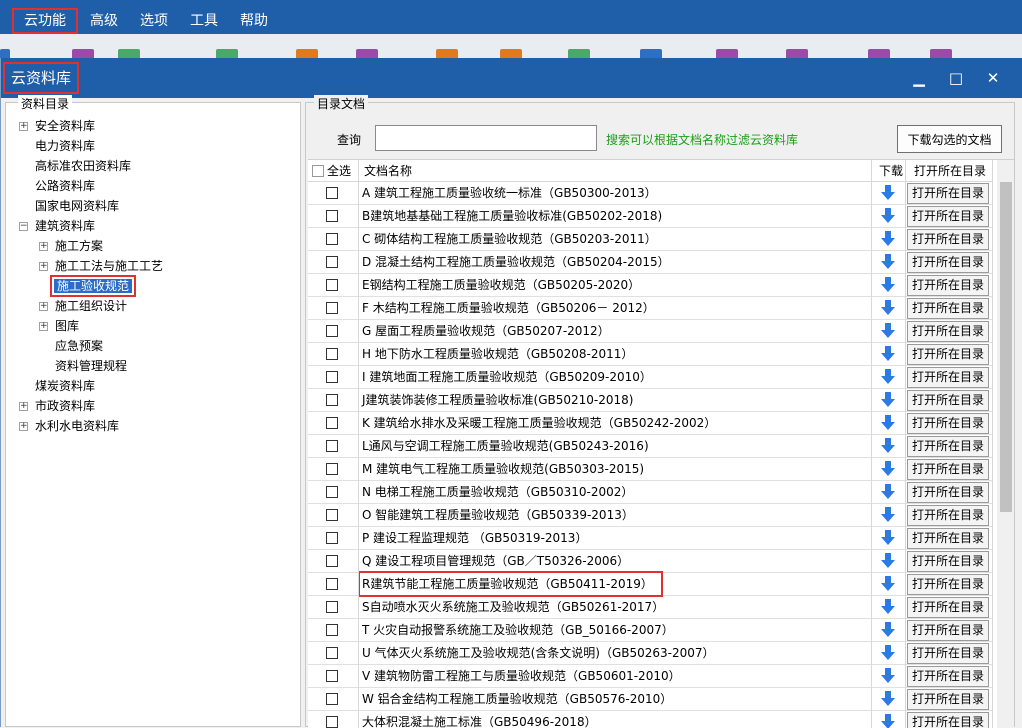 Image resolution: width=1022 pixels, height=728 pixels. I want to click on tree-node-state-grid: 国家电网资料库, so click(69, 206).